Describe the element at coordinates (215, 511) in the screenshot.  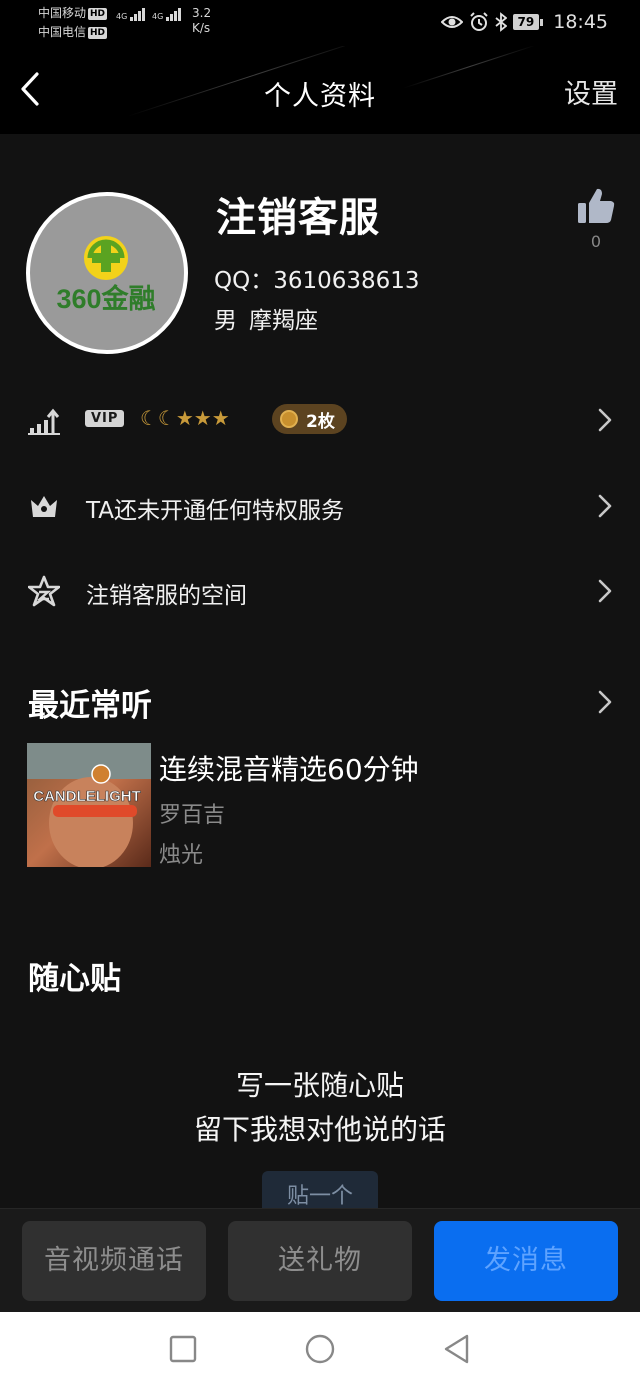
I see `privilege-label: TA还未开通任何特权服务` at that location.